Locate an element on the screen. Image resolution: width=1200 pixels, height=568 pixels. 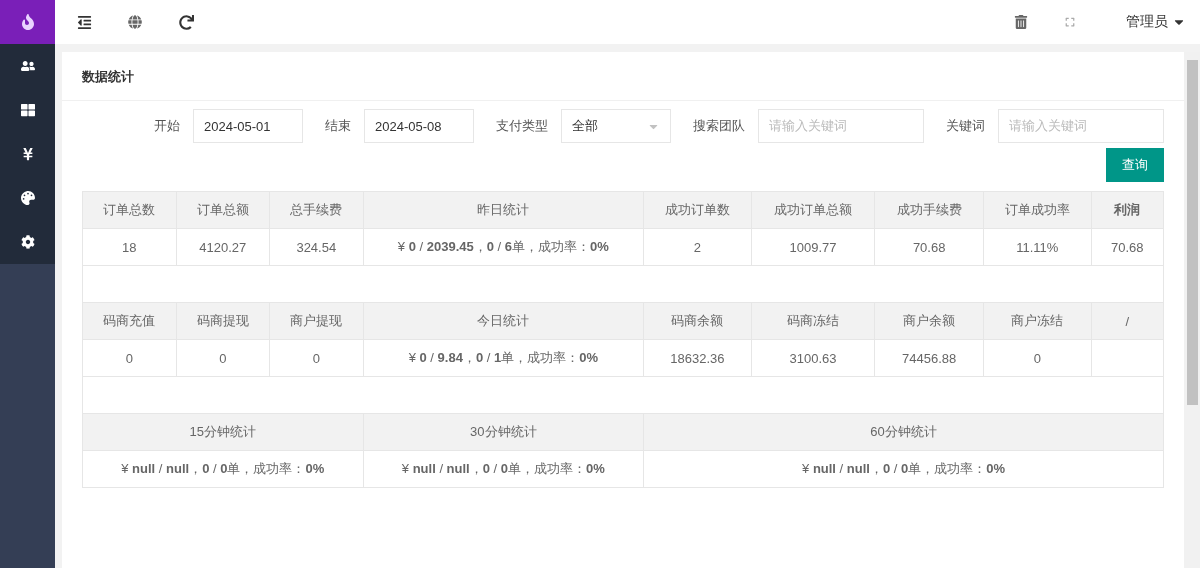
table-cell: 4120.27 is located at coordinates (223, 247).